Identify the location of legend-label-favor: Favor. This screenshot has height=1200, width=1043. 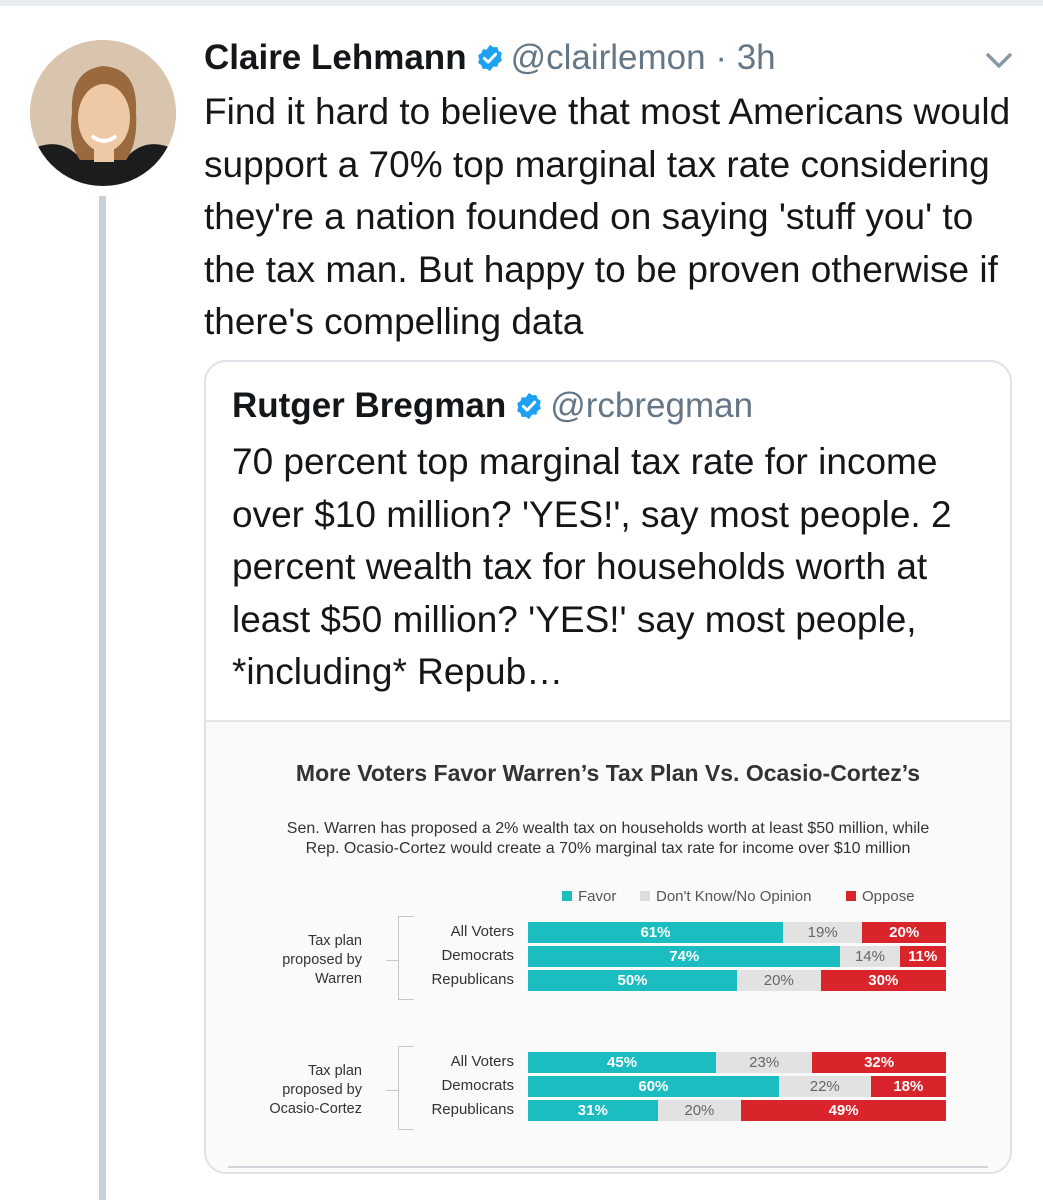
(597, 896).